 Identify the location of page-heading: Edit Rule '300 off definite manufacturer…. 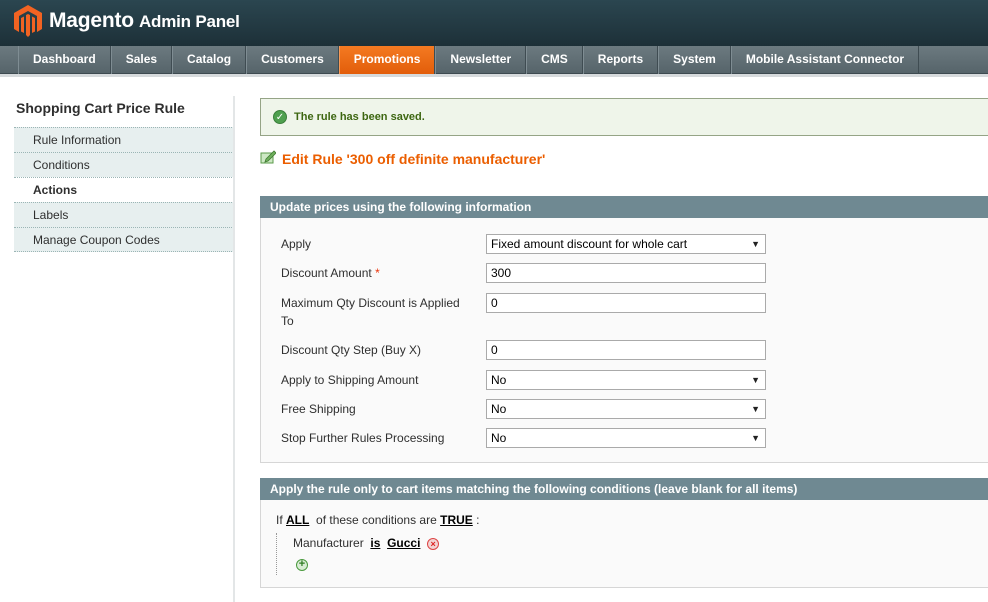
(402, 158).